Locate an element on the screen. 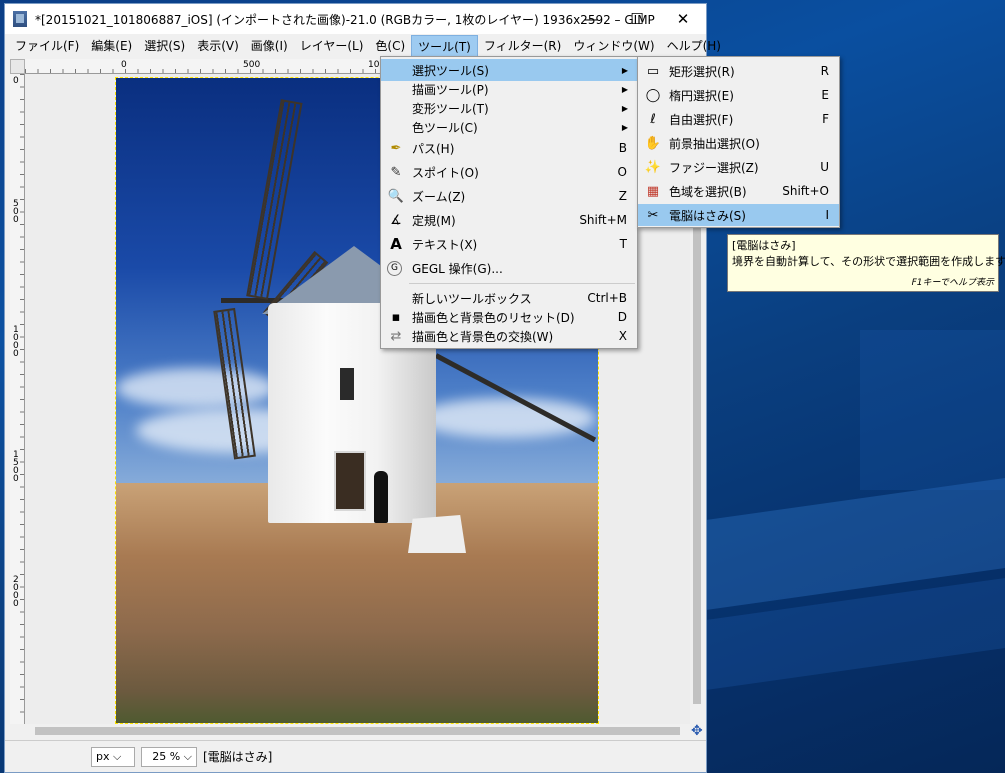  ruler-label: 1500 is located at coordinates (16, 467).